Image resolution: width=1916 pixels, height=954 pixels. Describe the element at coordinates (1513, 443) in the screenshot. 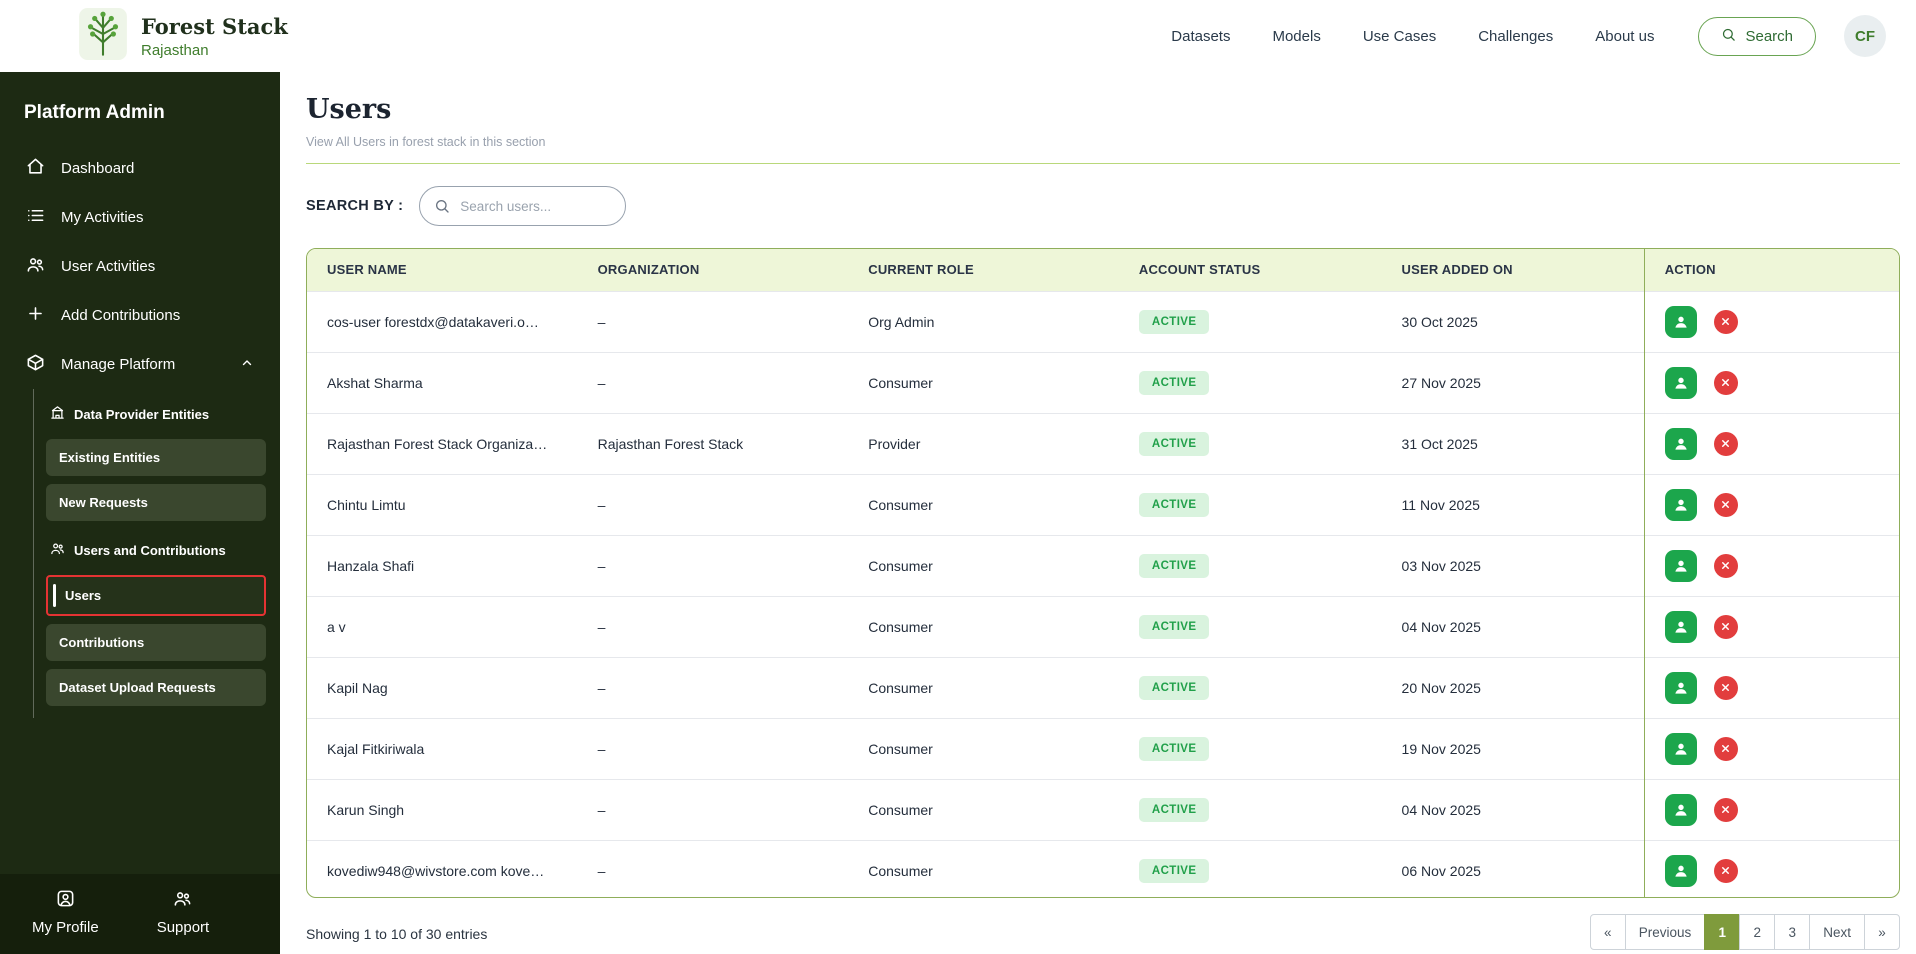

I see `added-on-cell: 31 Oct 2025` at that location.